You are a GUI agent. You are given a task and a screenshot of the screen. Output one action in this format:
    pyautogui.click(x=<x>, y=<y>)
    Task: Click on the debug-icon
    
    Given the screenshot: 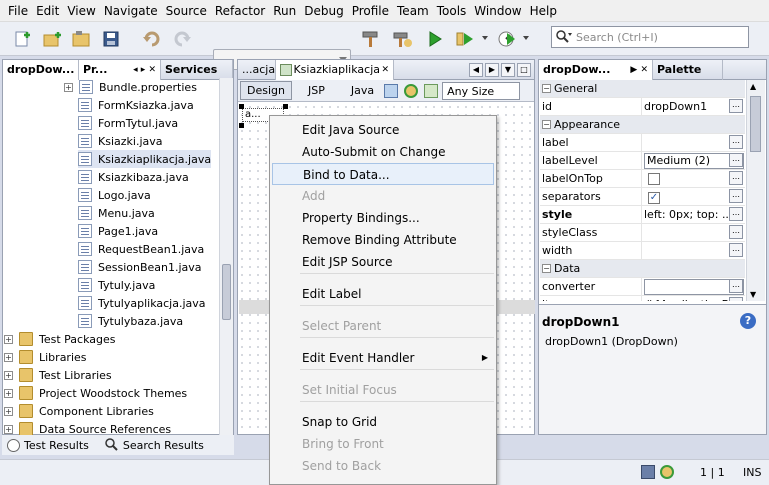 What is the action you would take?
    pyautogui.click(x=465, y=39)
    